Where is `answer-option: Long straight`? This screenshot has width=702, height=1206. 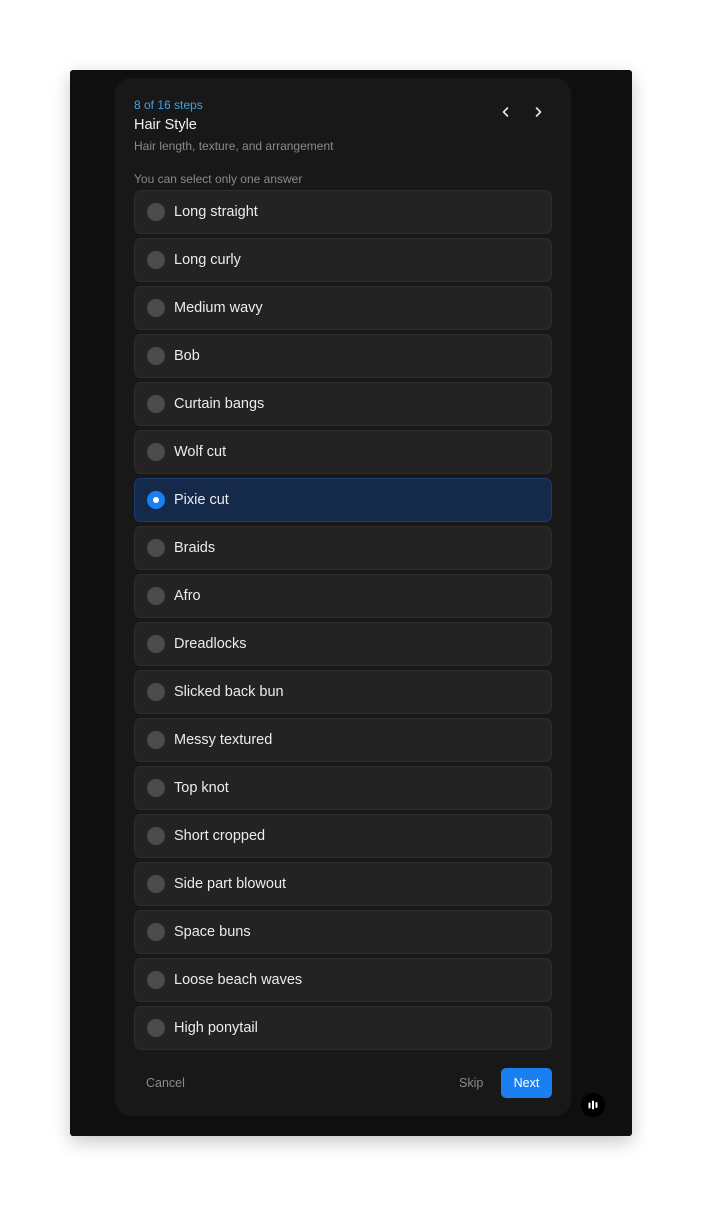
answer-option: Long straight is located at coordinates (343, 212).